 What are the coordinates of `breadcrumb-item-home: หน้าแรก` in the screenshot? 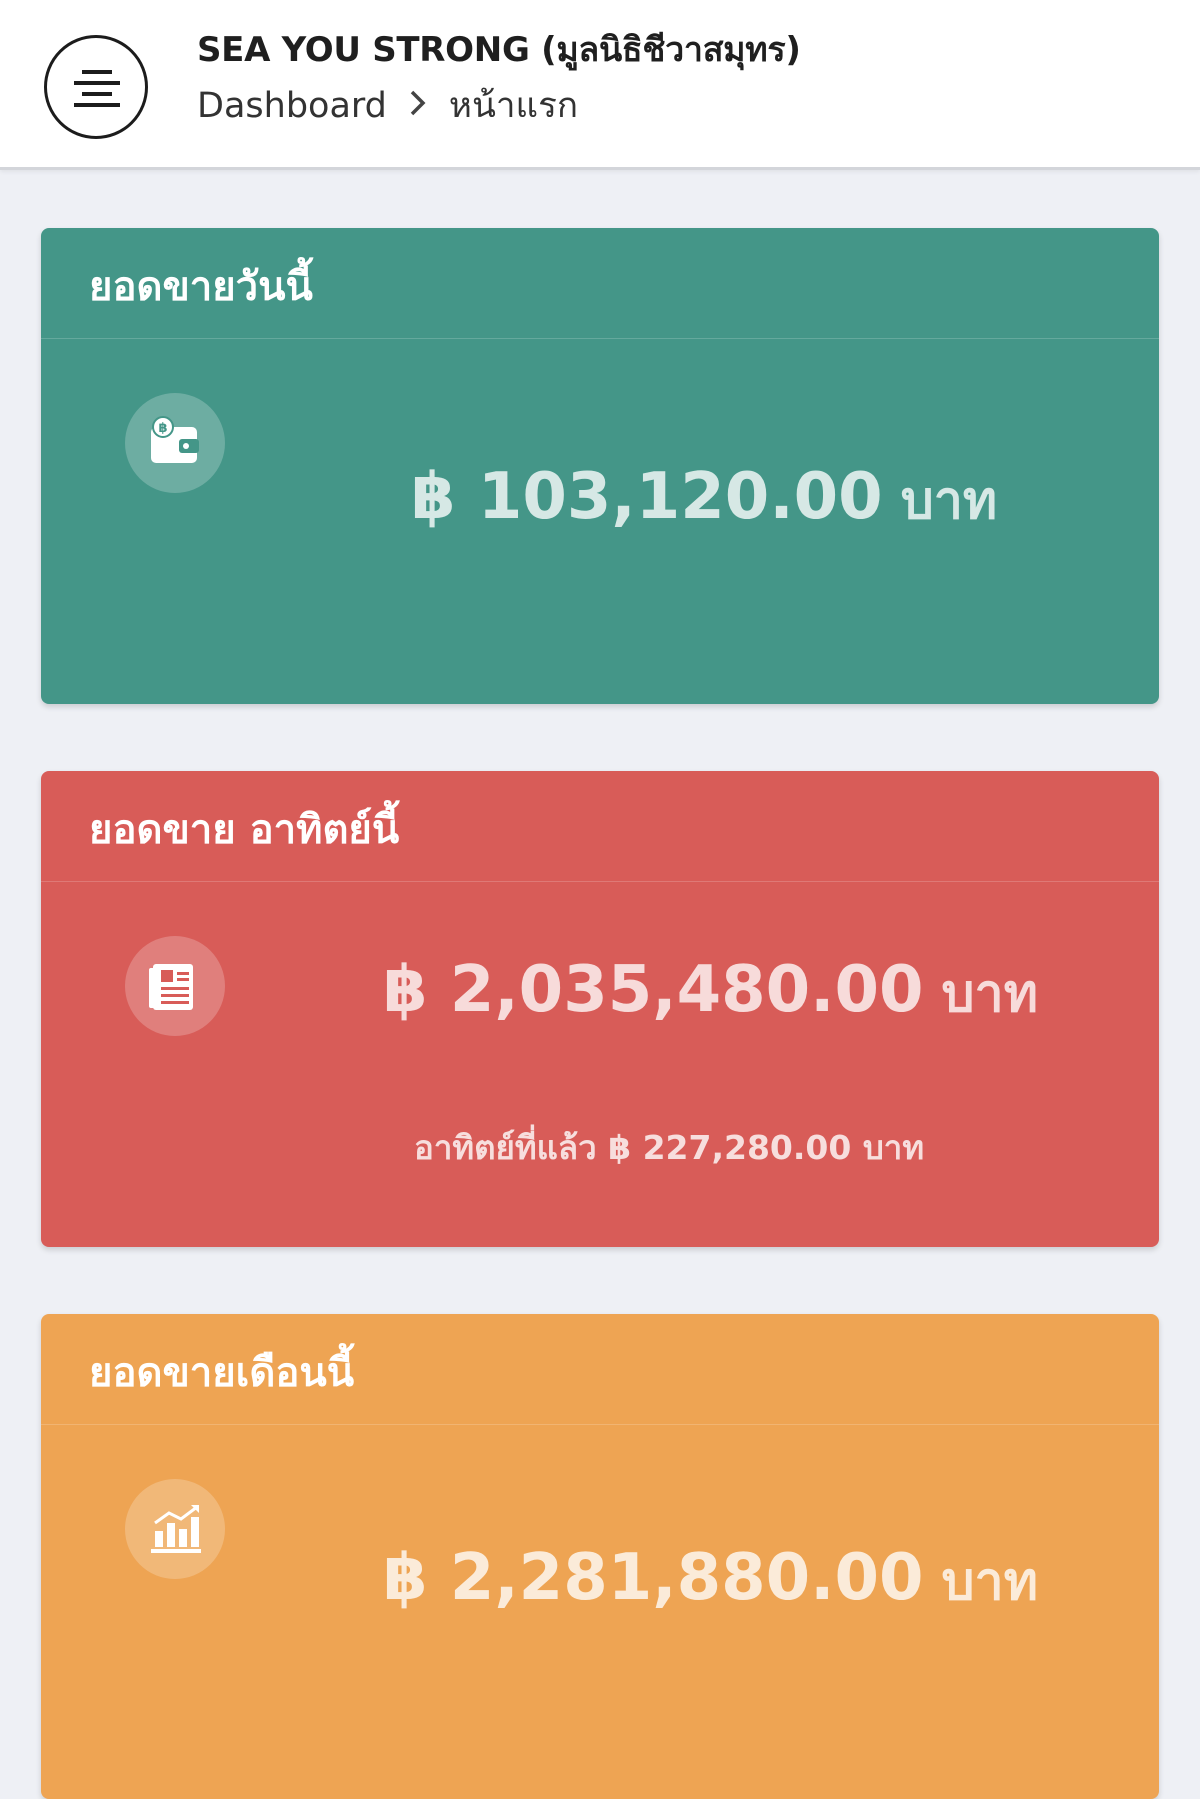 It's located at (513, 106).